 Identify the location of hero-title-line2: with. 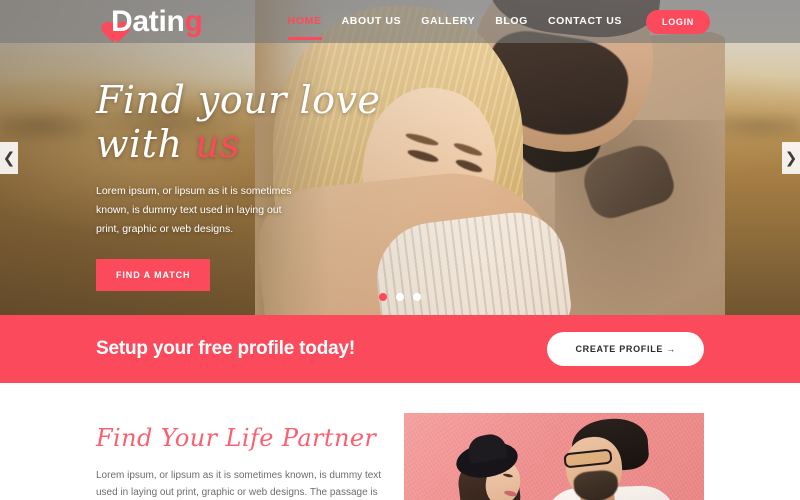
(146, 144).